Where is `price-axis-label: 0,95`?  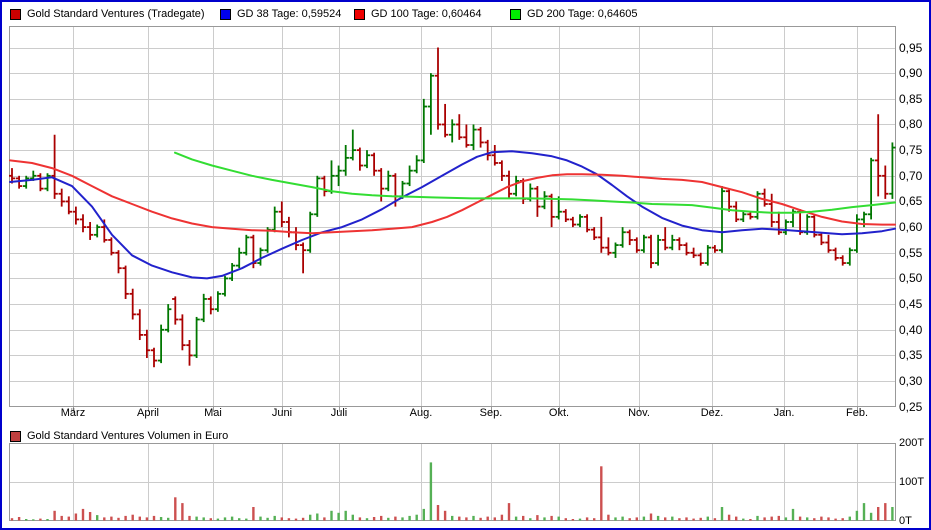
price-axis-label: 0,95 is located at coordinates (911, 47).